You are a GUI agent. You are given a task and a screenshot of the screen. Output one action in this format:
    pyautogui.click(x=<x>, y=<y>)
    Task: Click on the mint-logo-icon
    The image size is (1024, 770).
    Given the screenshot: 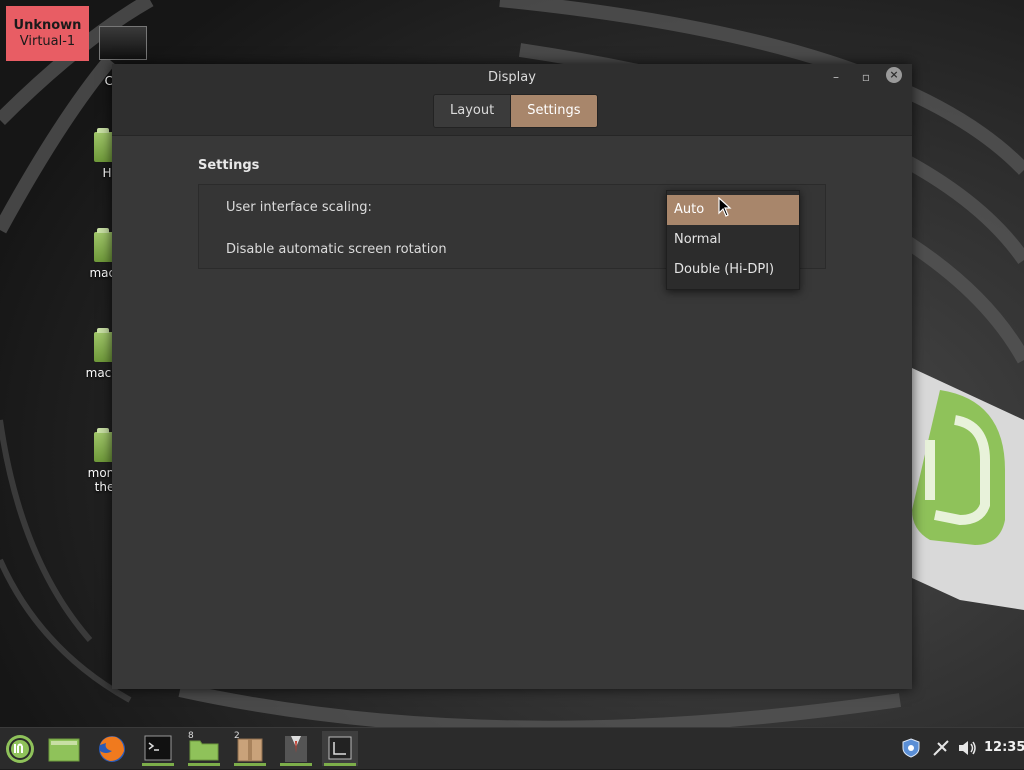 What is the action you would take?
    pyautogui.click(x=20, y=749)
    